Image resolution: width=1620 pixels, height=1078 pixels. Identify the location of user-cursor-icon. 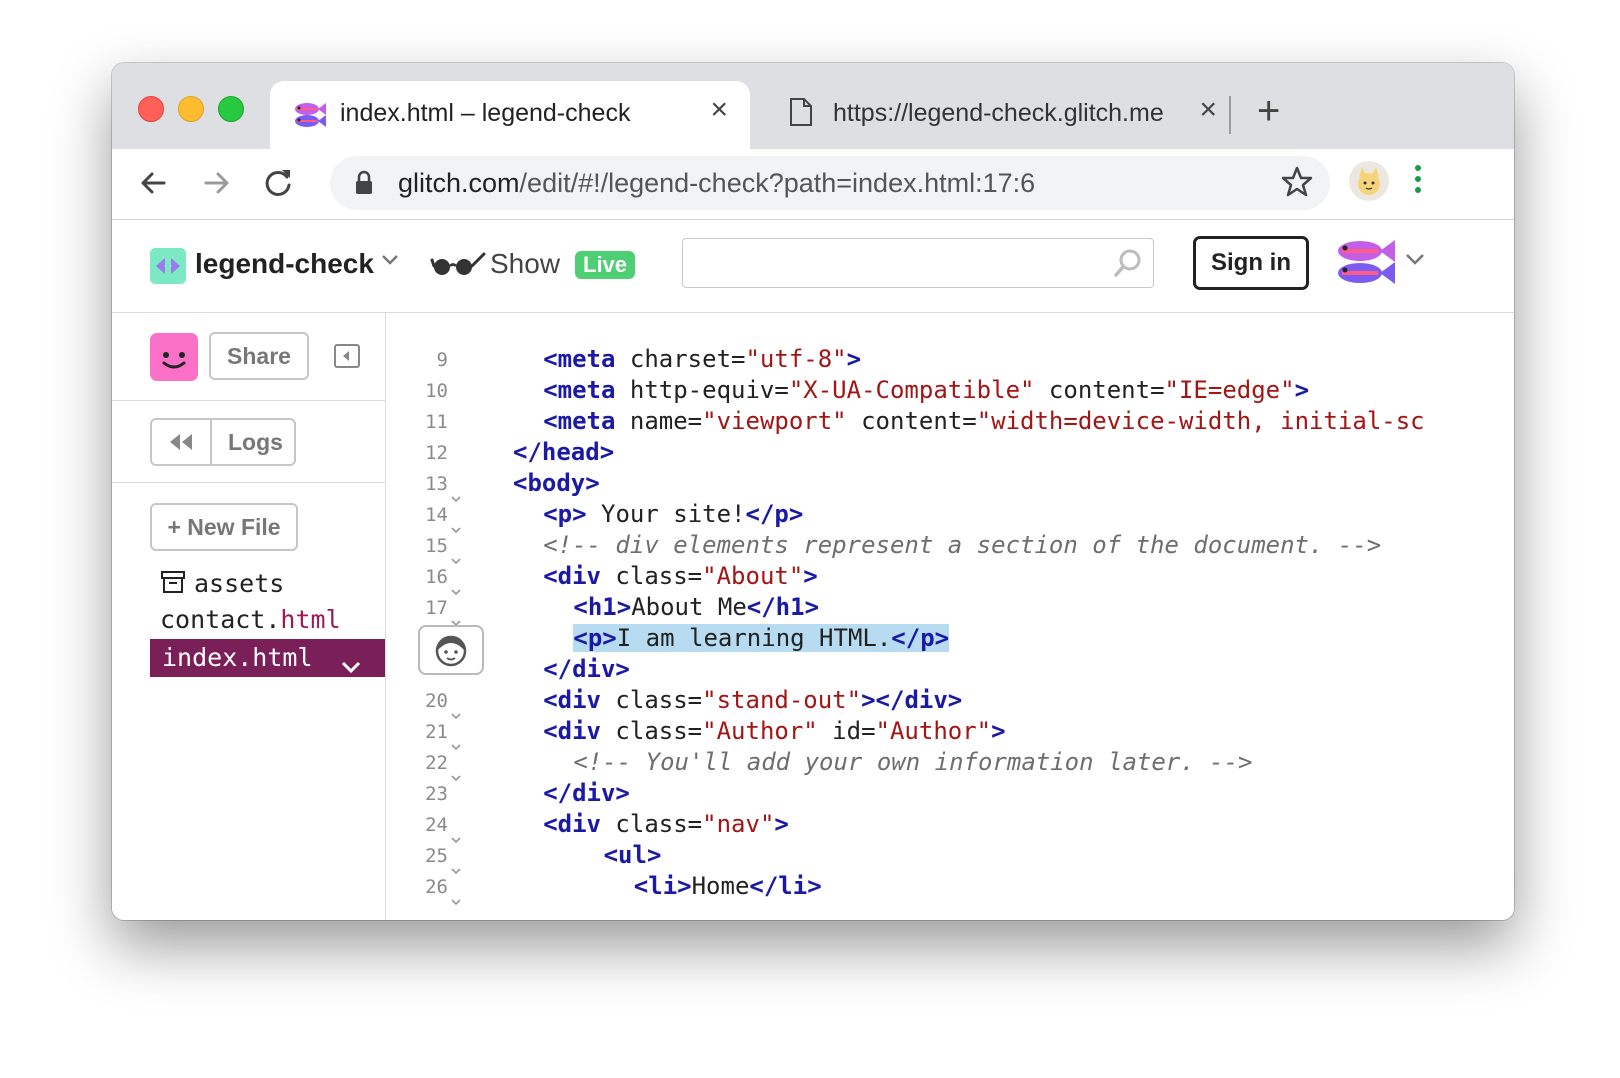
(451, 650).